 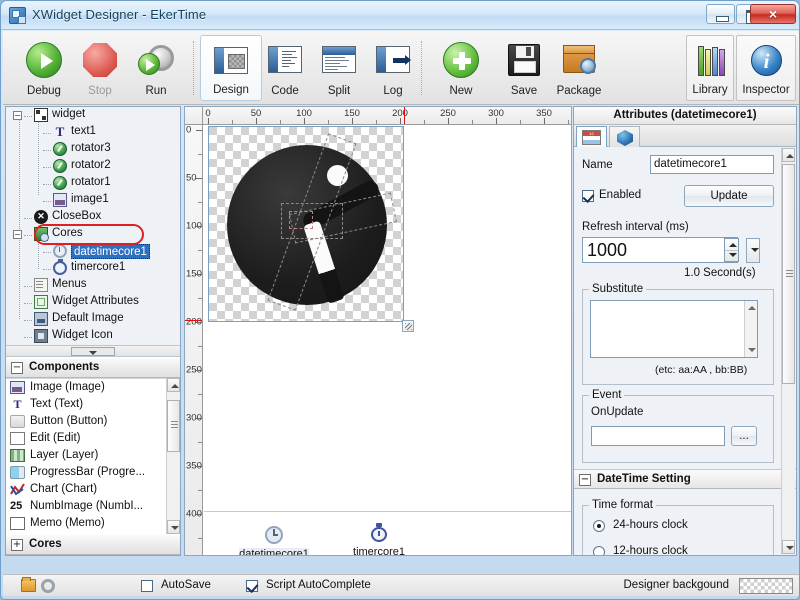 I want to click on component-label: Memo (Memo), so click(x=67, y=523).